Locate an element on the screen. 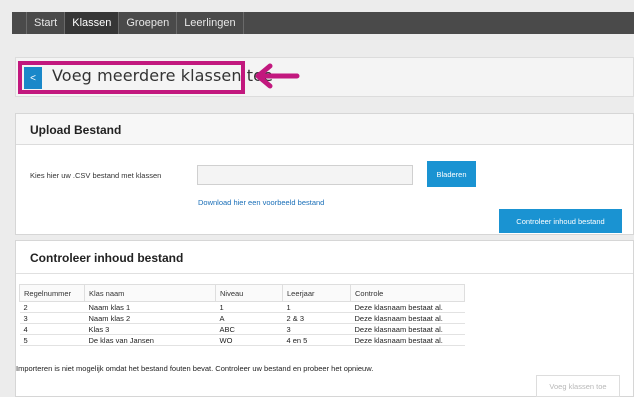 Image resolution: width=634 pixels, height=397 pixels. file-label: Kies hier uw .CSV bestand met klassen is located at coordinates (96, 175).